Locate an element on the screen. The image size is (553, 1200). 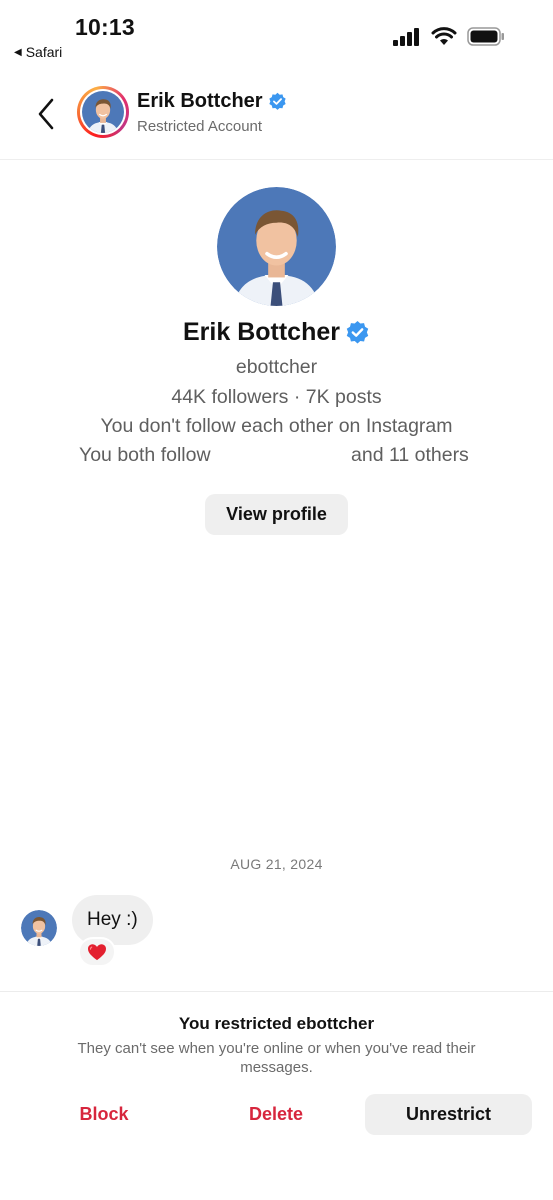
heart-icon is located at coordinates (97, 952).